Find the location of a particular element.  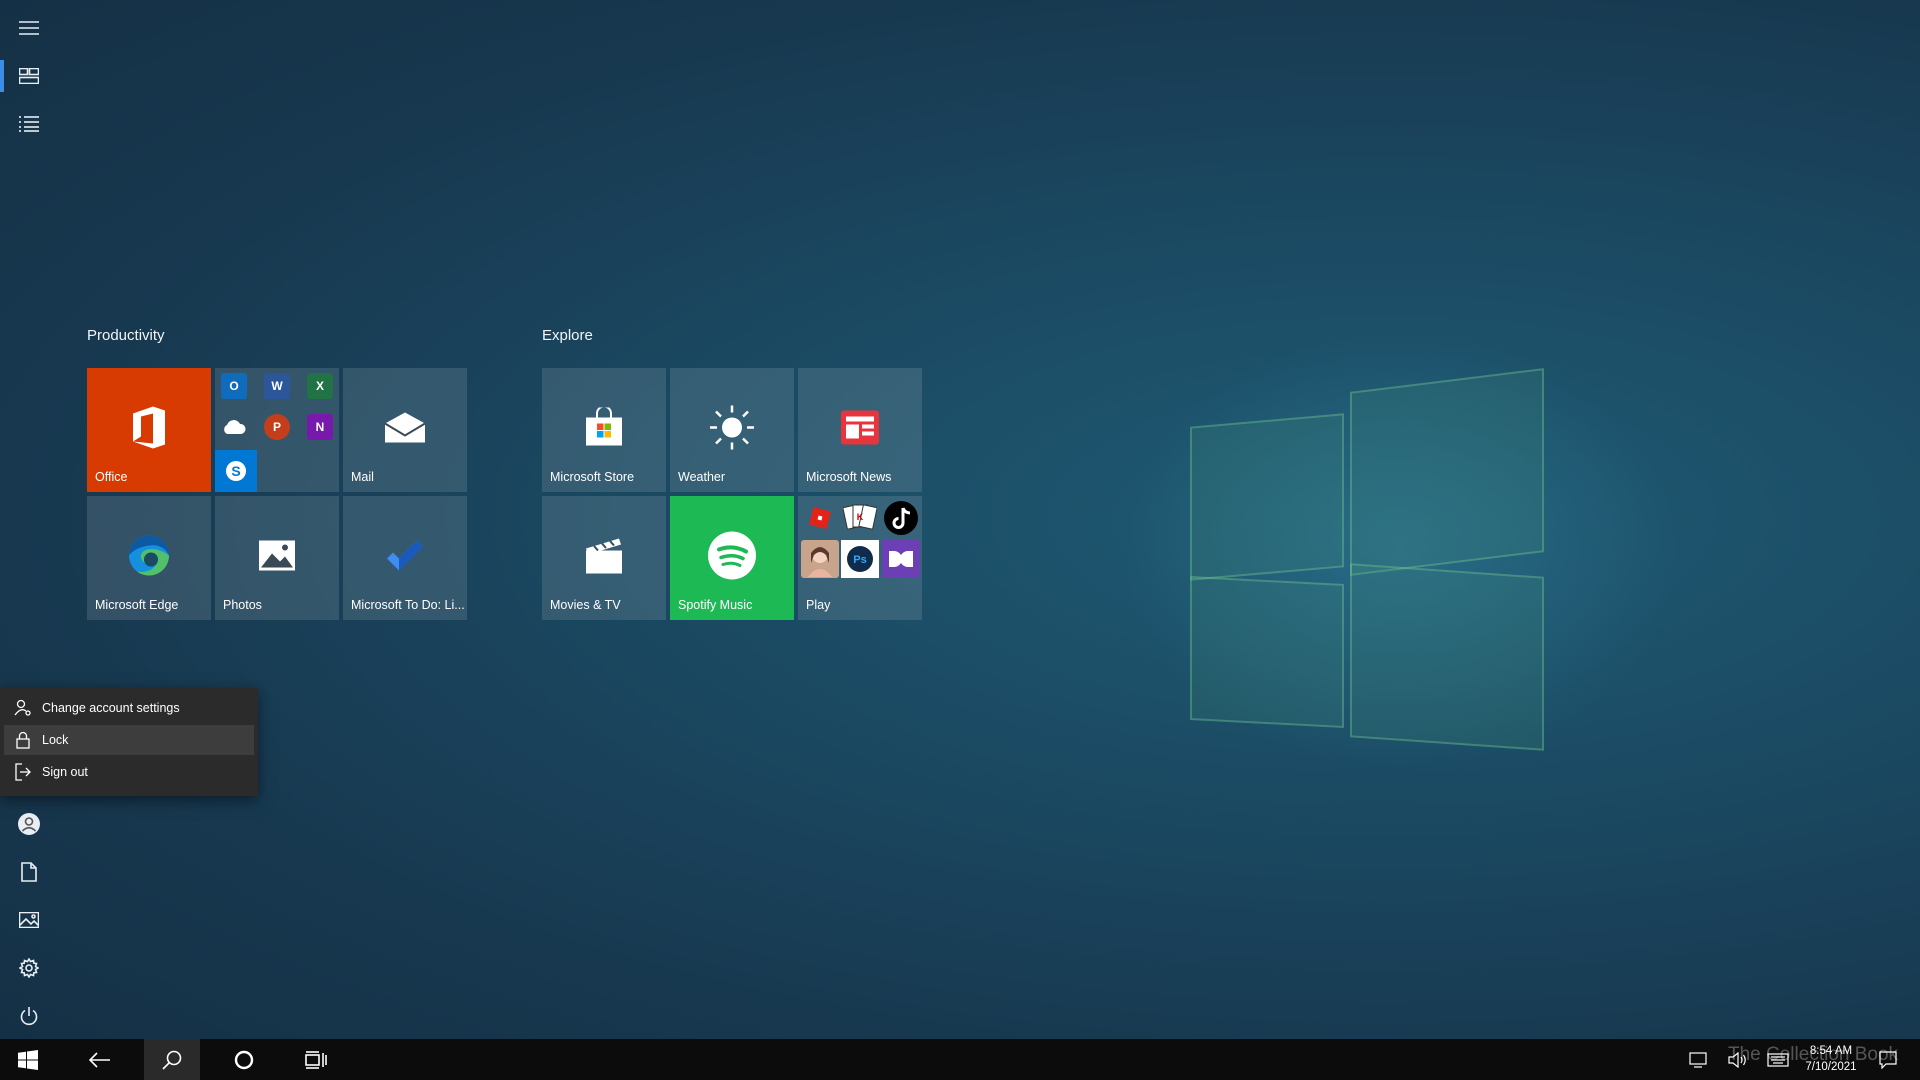

svg-text: S is located at coordinates (235, 471).